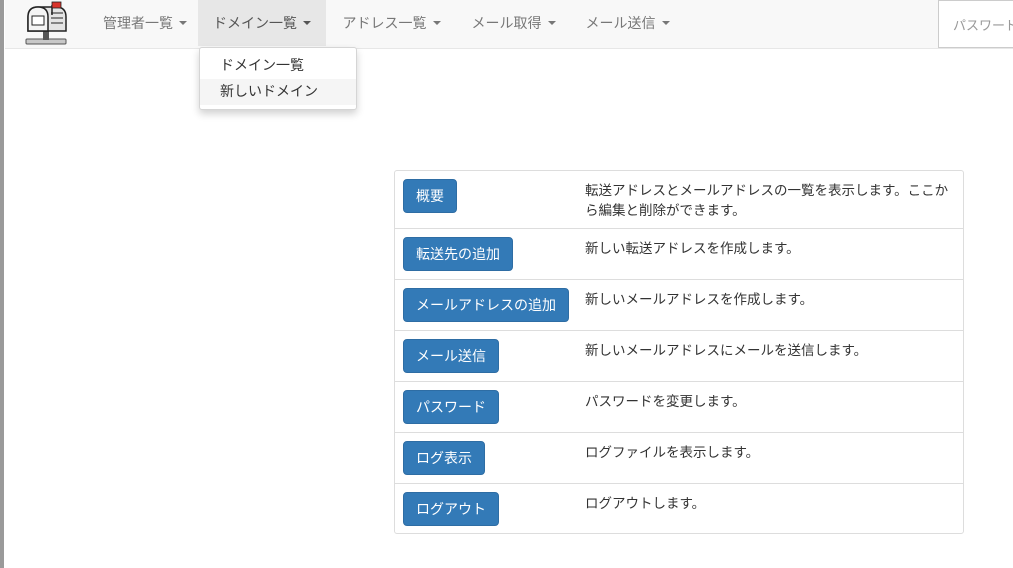 Image resolution: width=1013 pixels, height=568 pixels. I want to click on nav-admins-label: 管理者一覧, so click(138, 24).